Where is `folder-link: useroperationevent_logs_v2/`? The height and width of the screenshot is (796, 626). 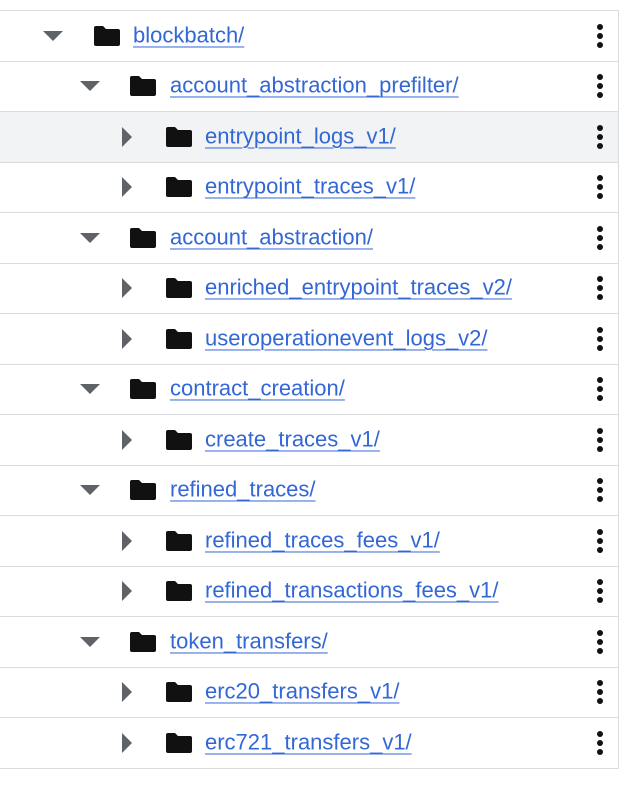
folder-link: useroperationevent_logs_v2/ is located at coordinates (346, 338).